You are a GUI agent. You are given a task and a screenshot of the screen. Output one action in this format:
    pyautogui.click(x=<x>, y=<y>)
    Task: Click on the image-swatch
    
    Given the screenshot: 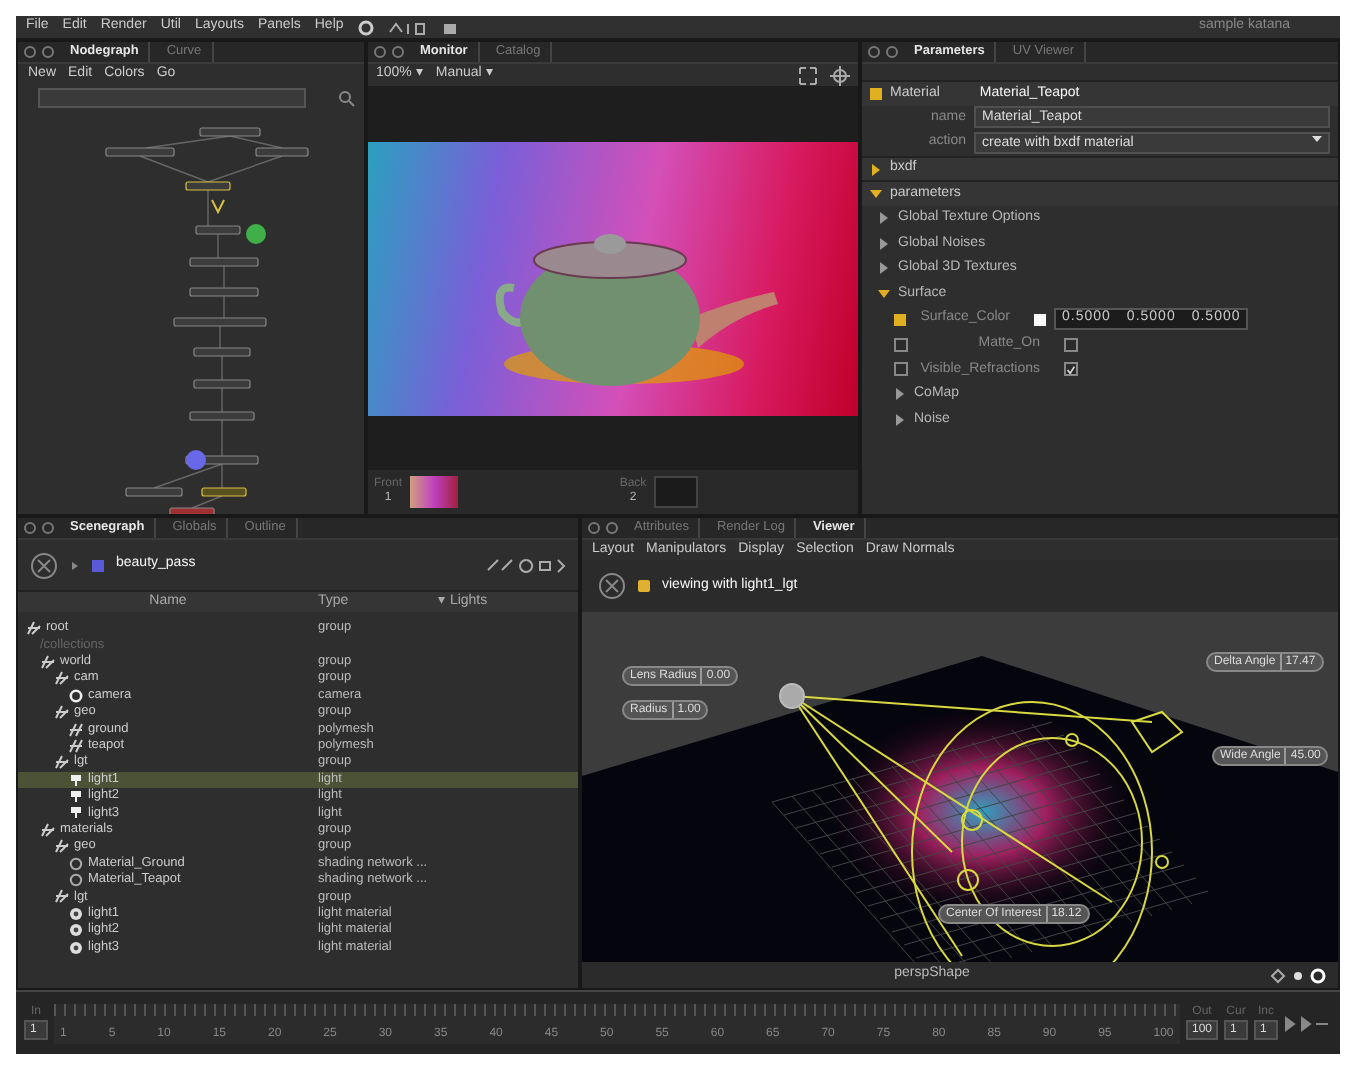 What is the action you would take?
    pyautogui.click(x=676, y=492)
    